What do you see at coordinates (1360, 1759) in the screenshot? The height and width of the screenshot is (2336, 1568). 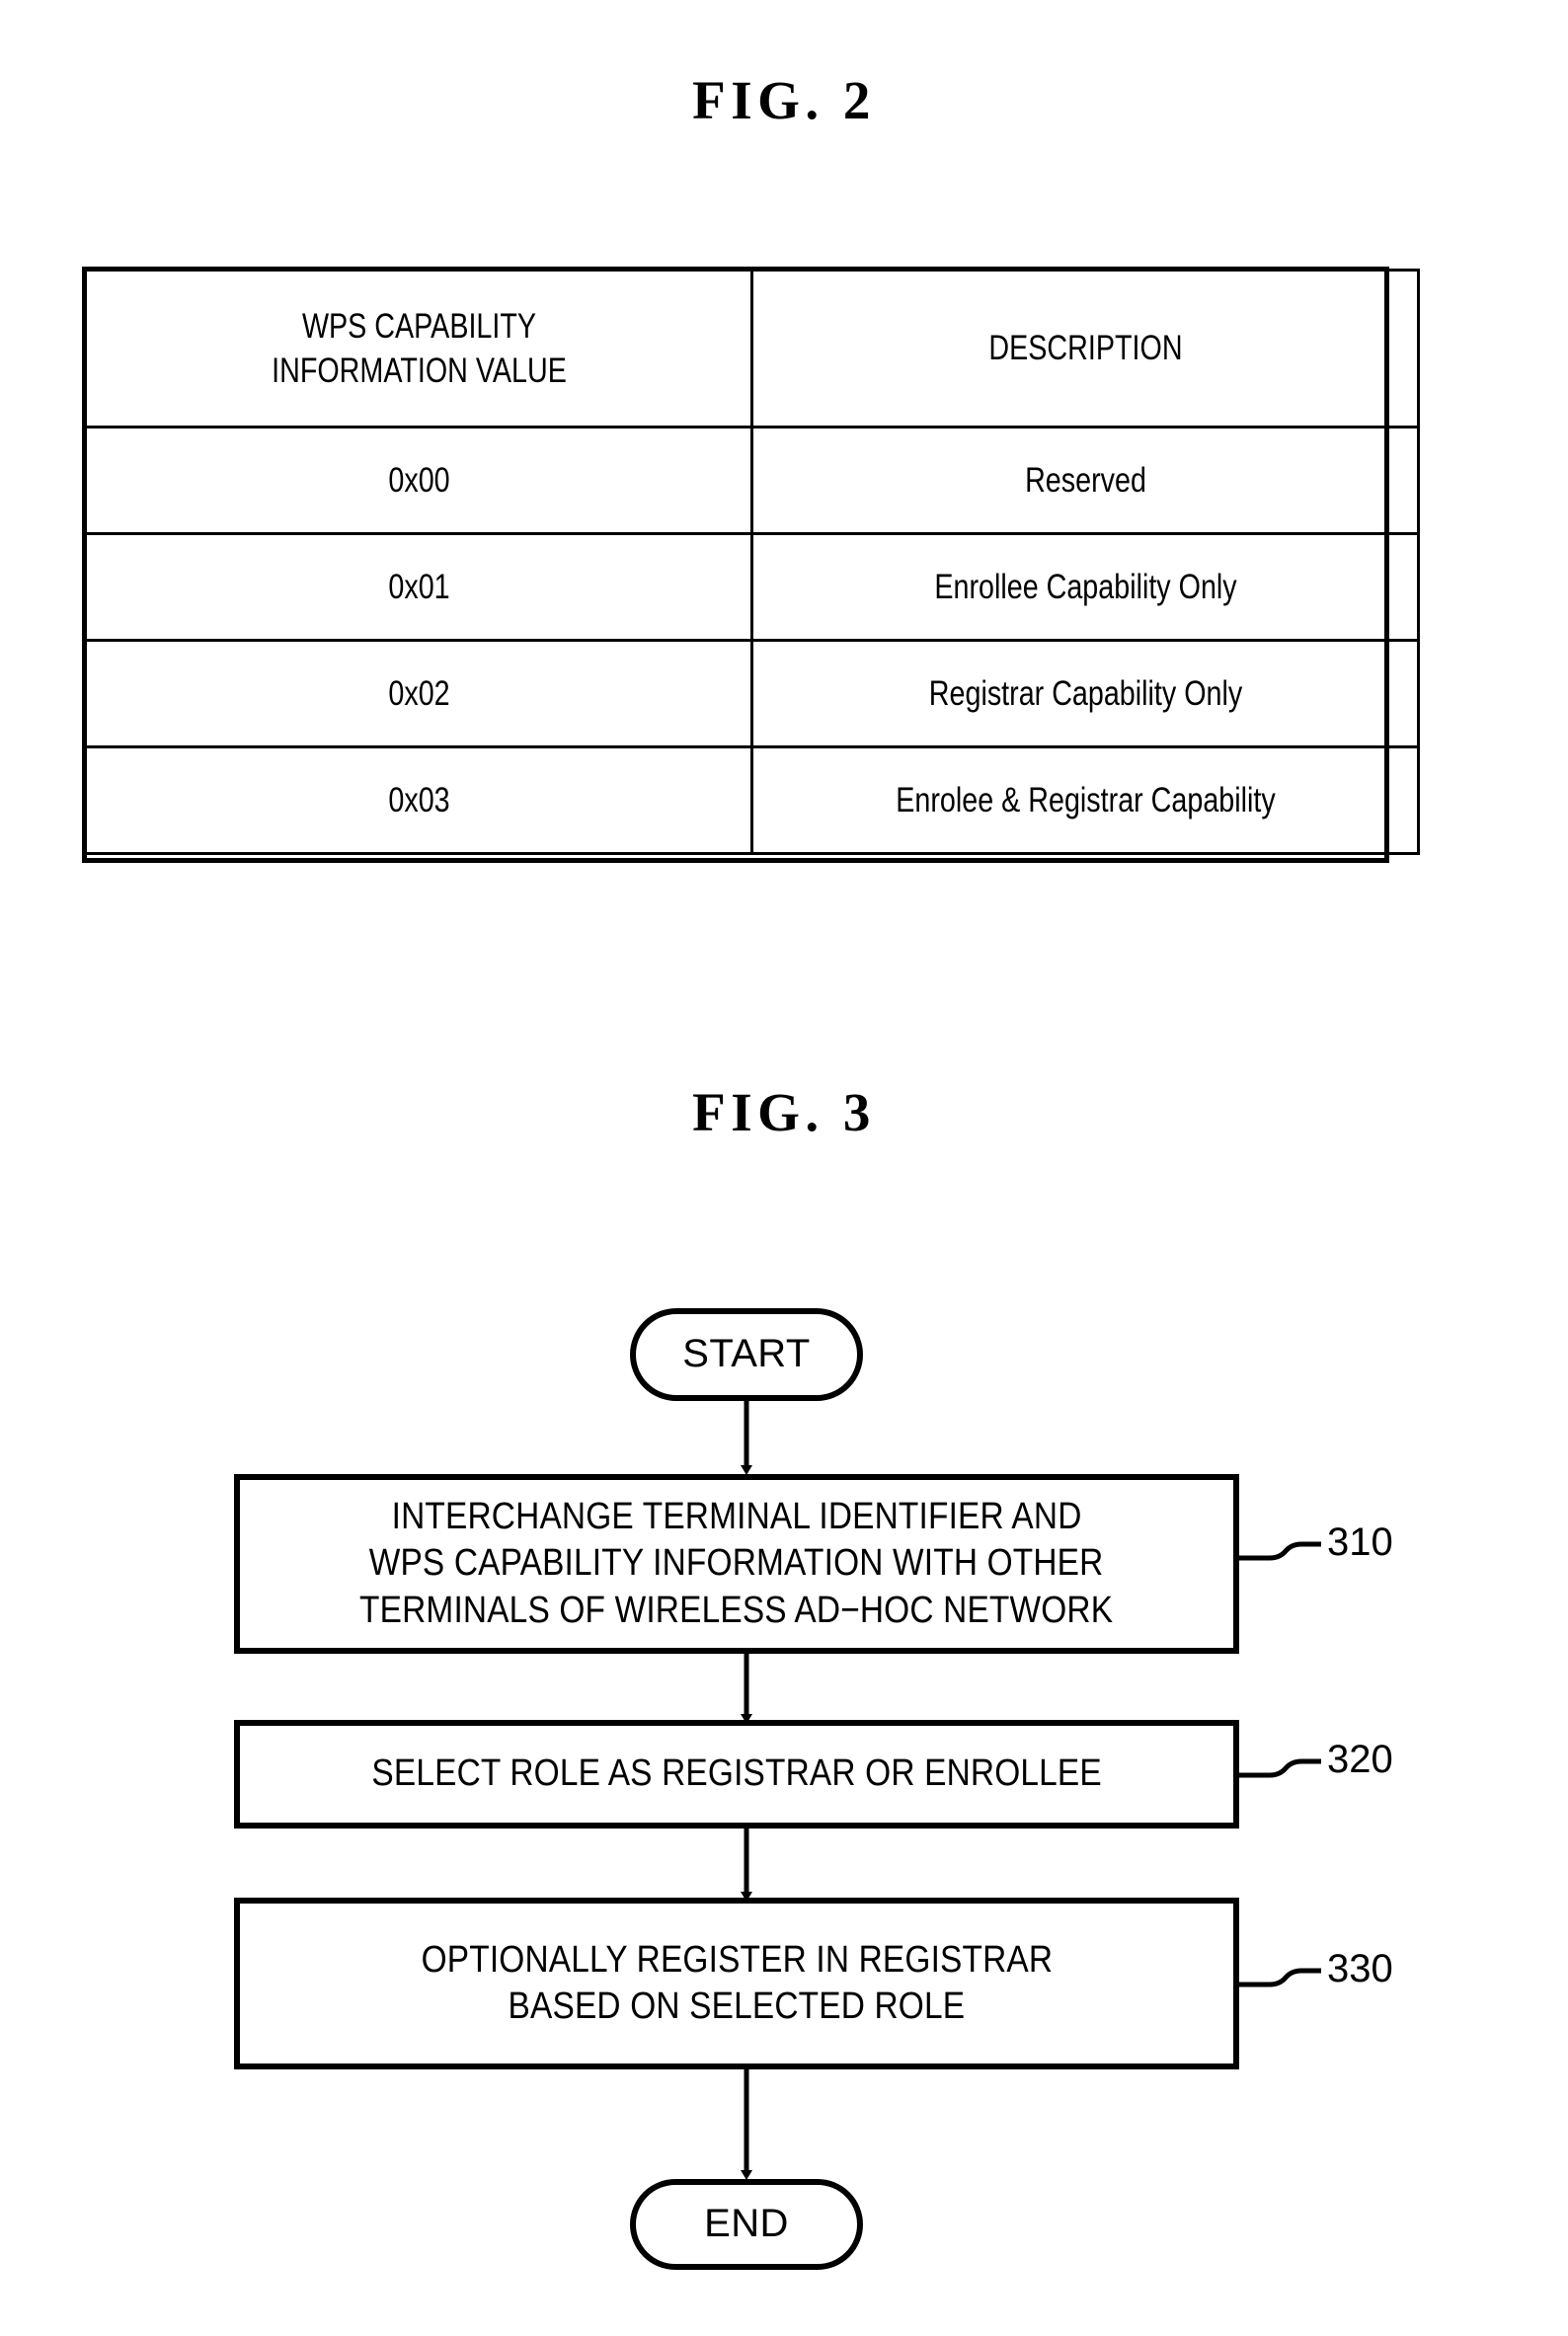 I see `reference-numeral-320: 320` at bounding box center [1360, 1759].